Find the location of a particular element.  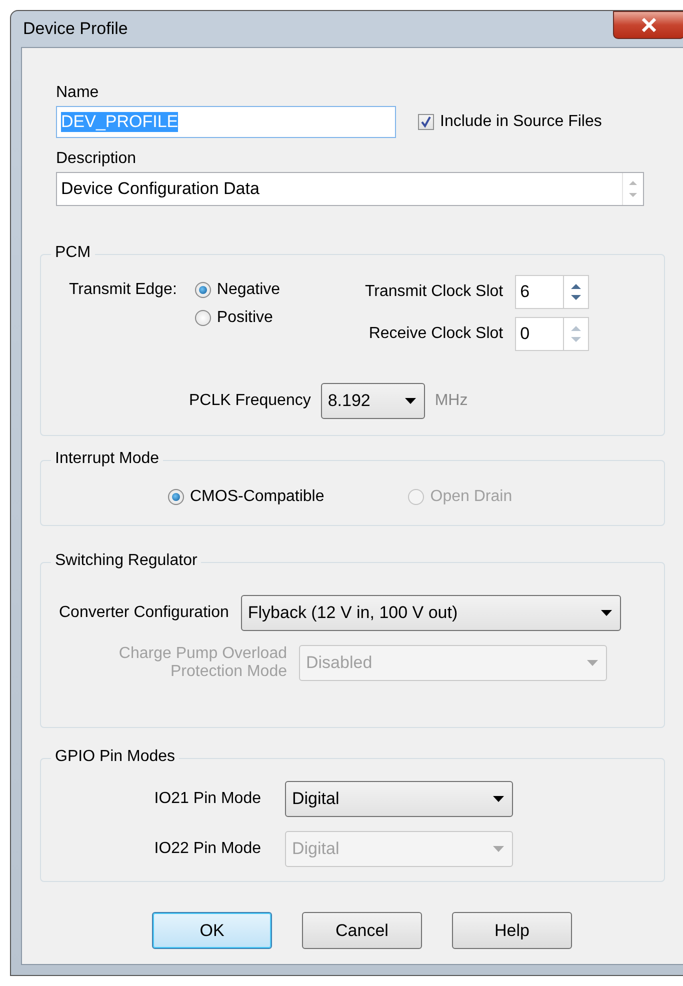

description-field: Device Configuration Data is located at coordinates (350, 189).